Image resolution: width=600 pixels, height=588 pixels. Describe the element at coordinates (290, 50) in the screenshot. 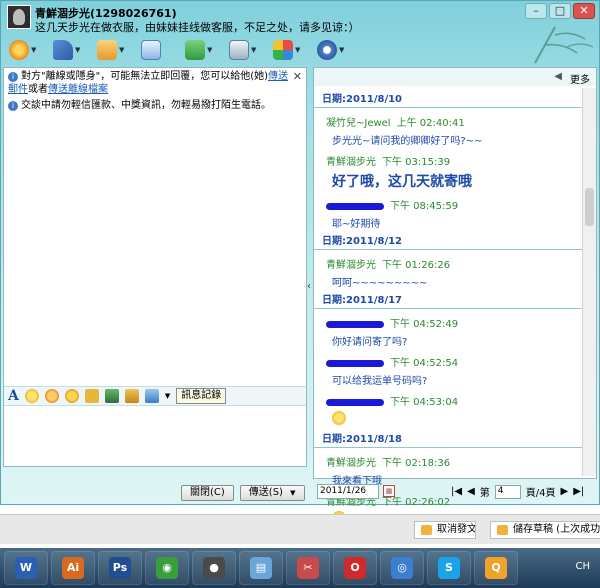

I see `toolbar-apps: ▼` at that location.